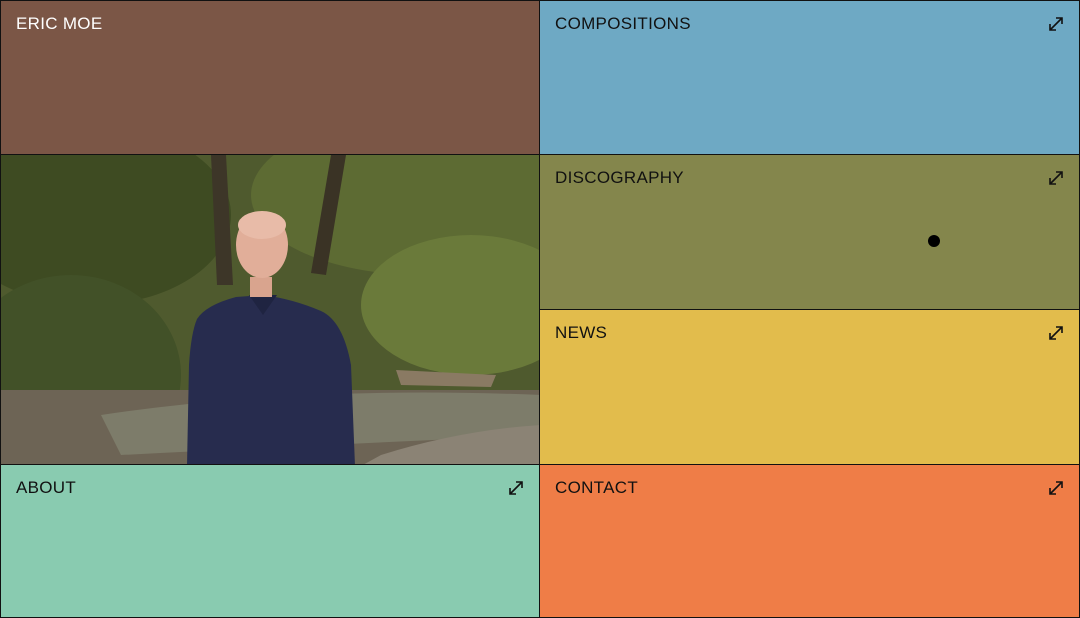 The height and width of the screenshot is (618, 1080). I want to click on site-title-tile: ERIC MOE, so click(270, 77).